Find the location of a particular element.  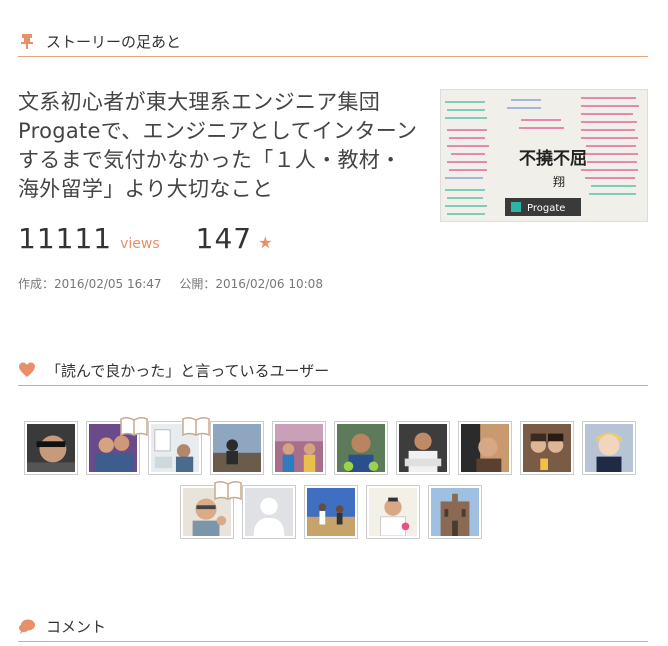

star-icon: ★ is located at coordinates (265, 242).